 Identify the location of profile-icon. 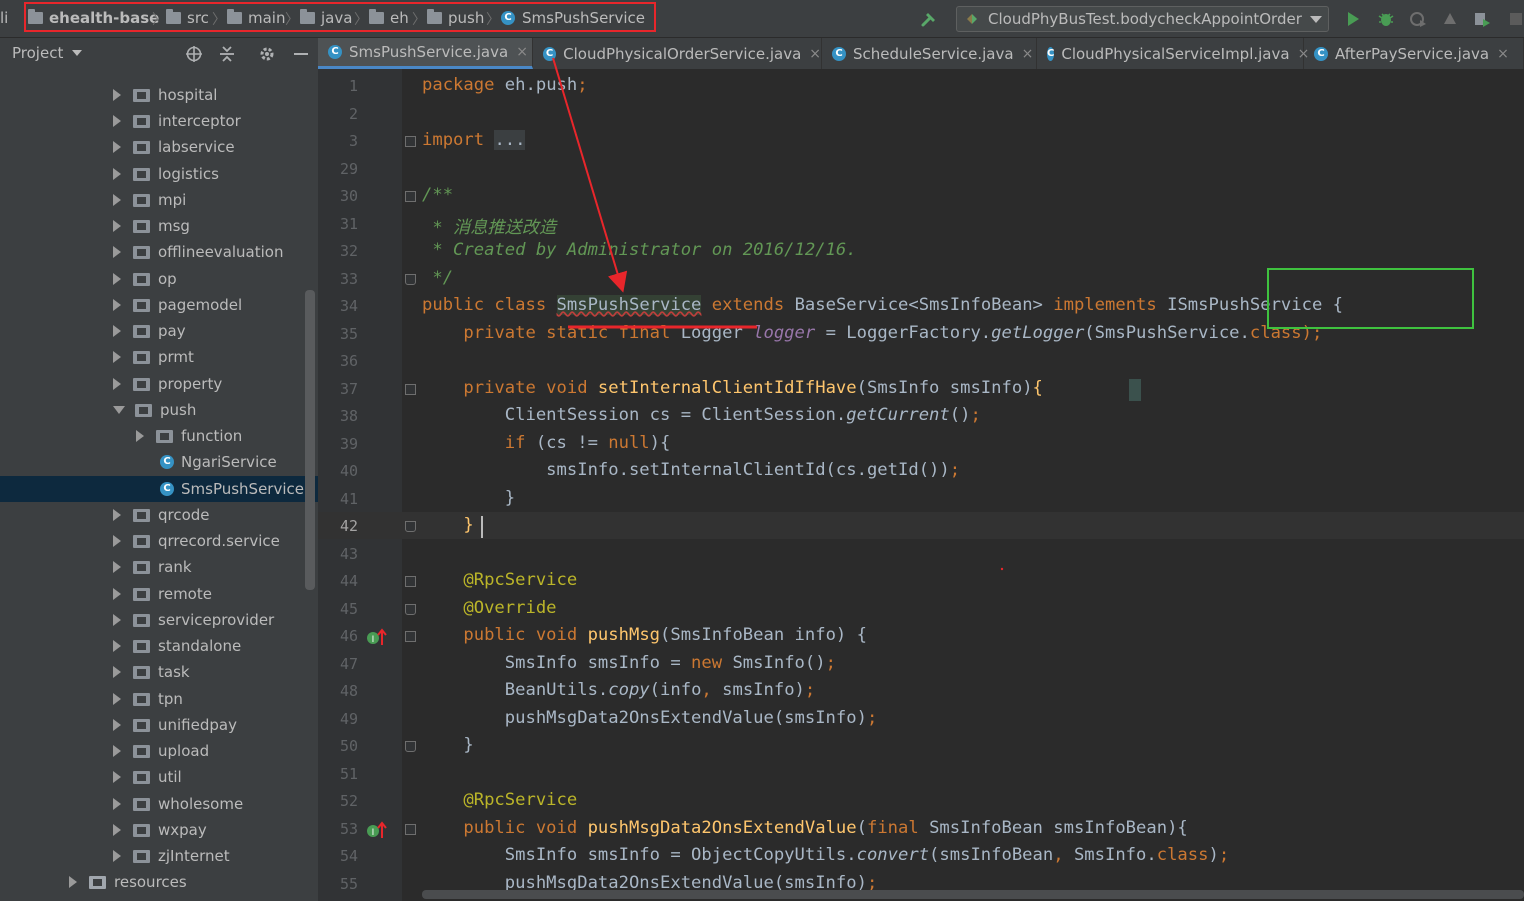
(1450, 19).